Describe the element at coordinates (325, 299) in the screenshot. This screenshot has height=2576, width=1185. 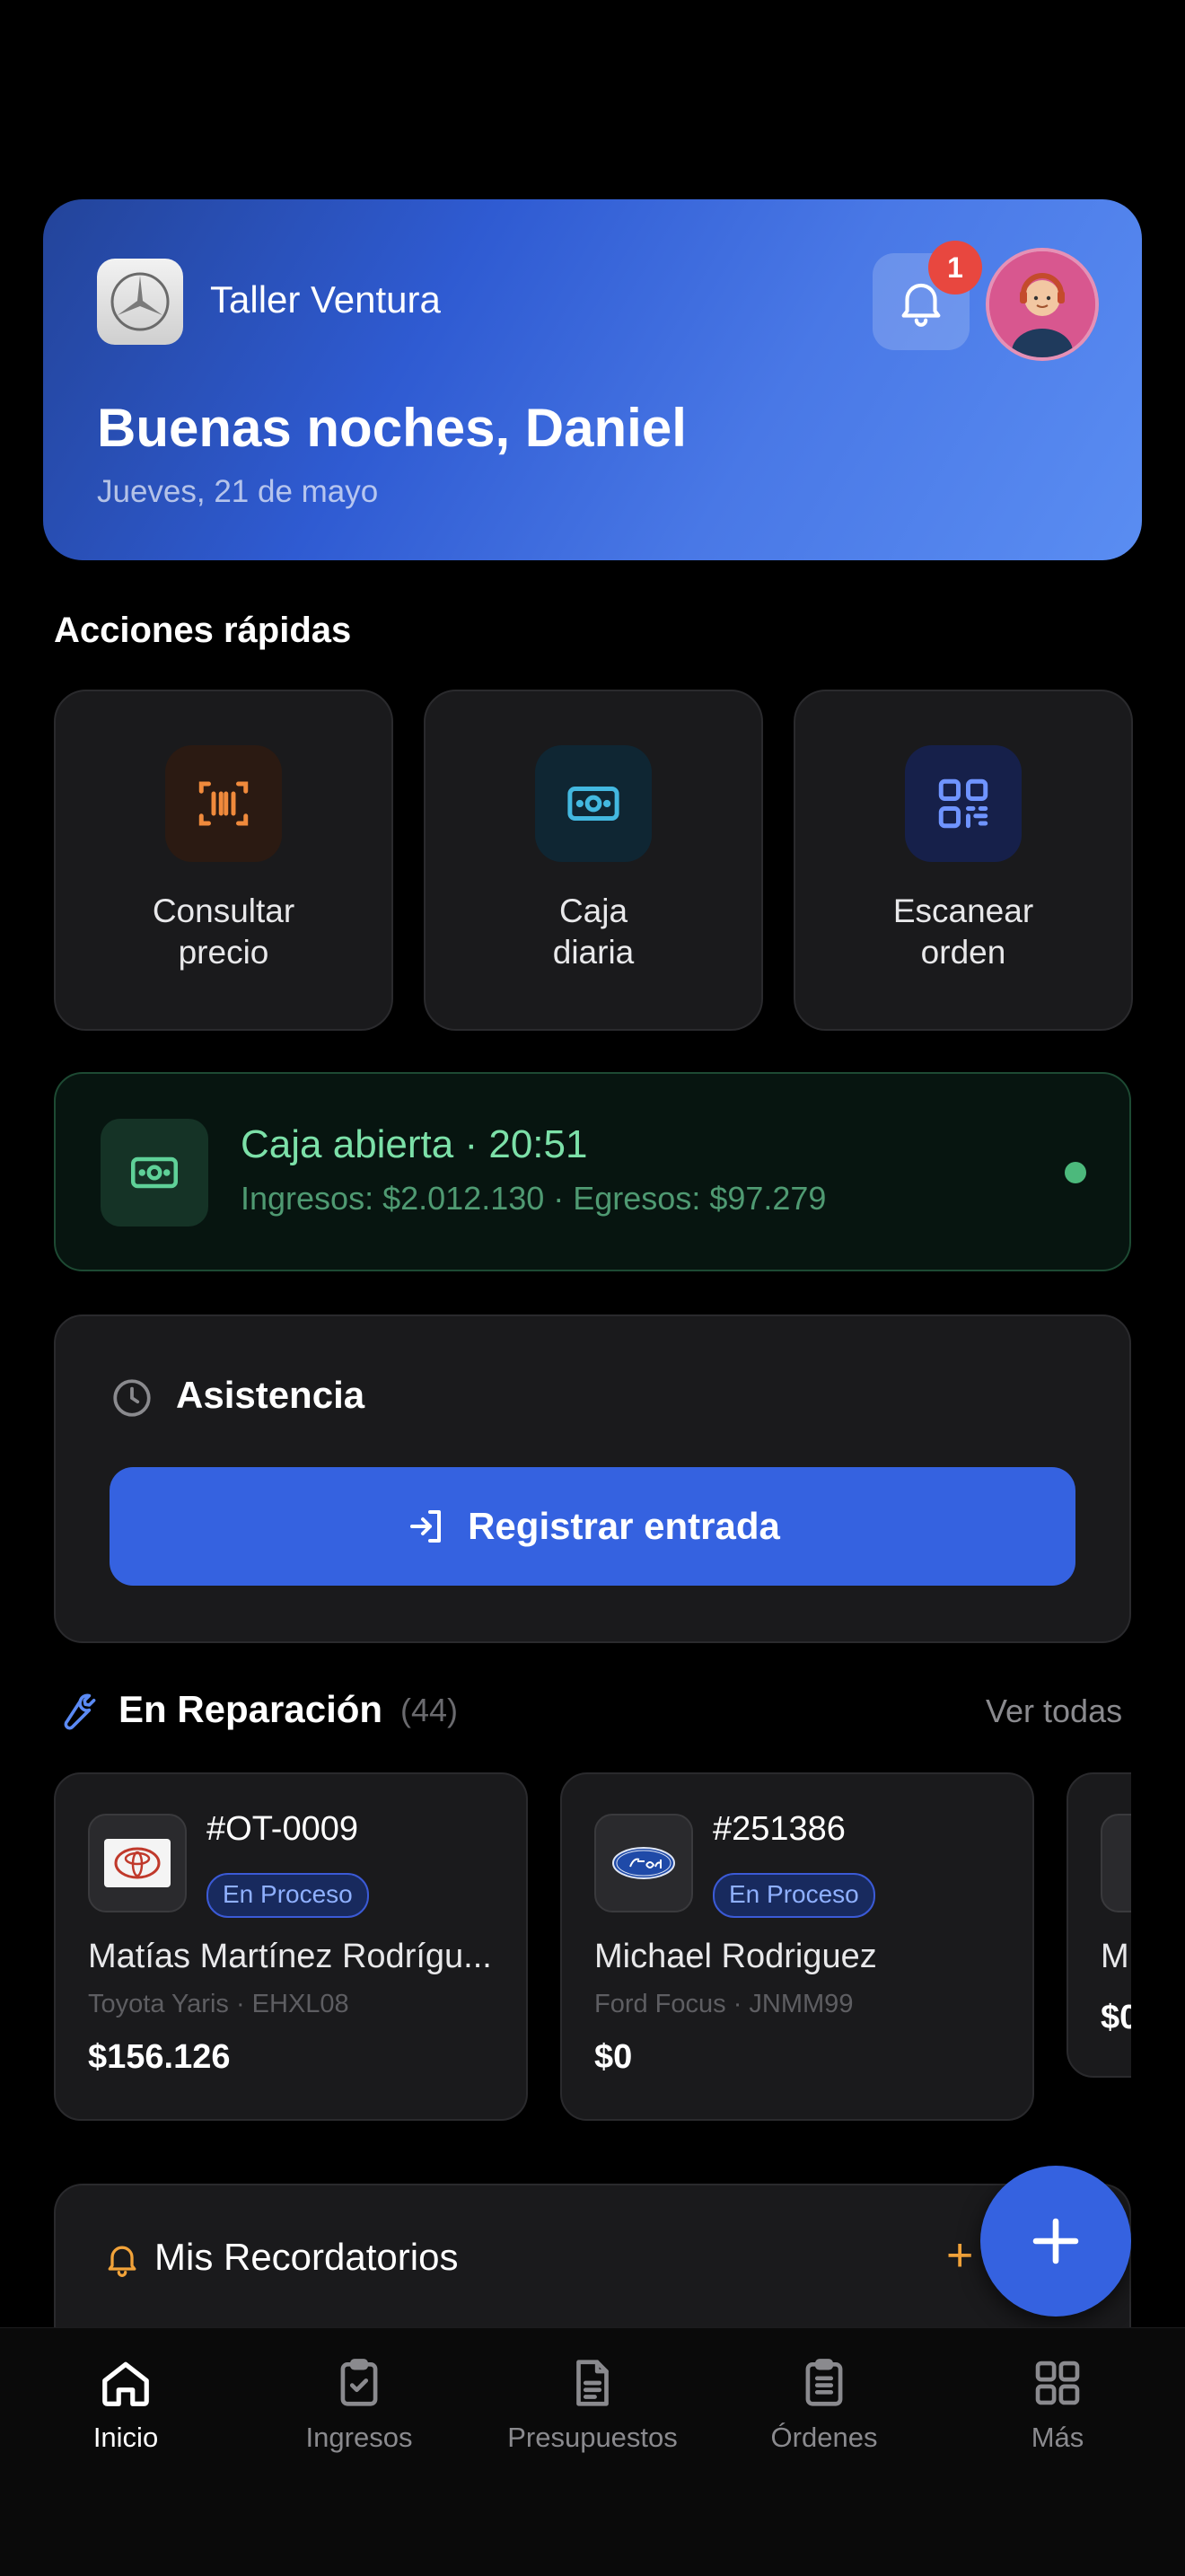
I see `brand-name: Taller Ventura` at that location.